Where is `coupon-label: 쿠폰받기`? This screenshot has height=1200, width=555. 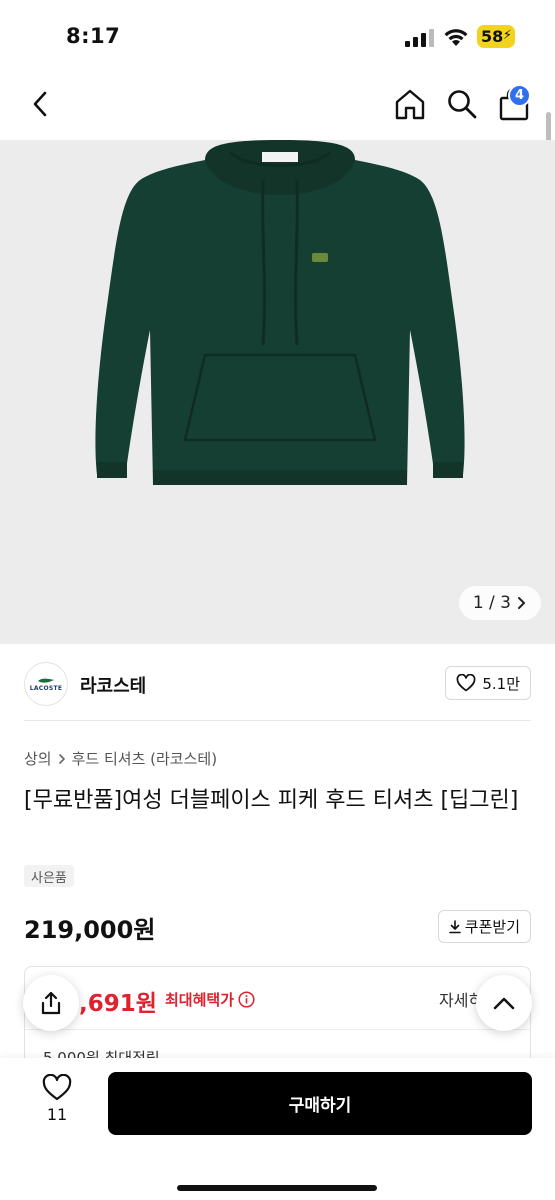 coupon-label: 쿠폰받기 is located at coordinates (492, 927).